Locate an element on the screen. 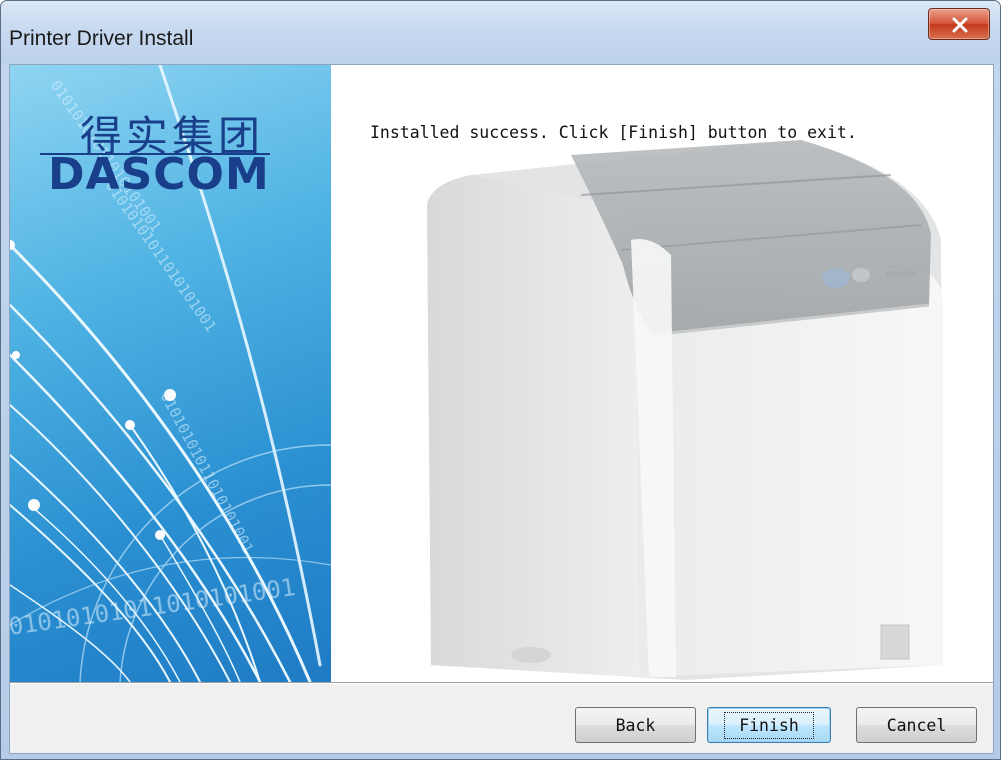  cancel-button: Cancel is located at coordinates (916, 725).